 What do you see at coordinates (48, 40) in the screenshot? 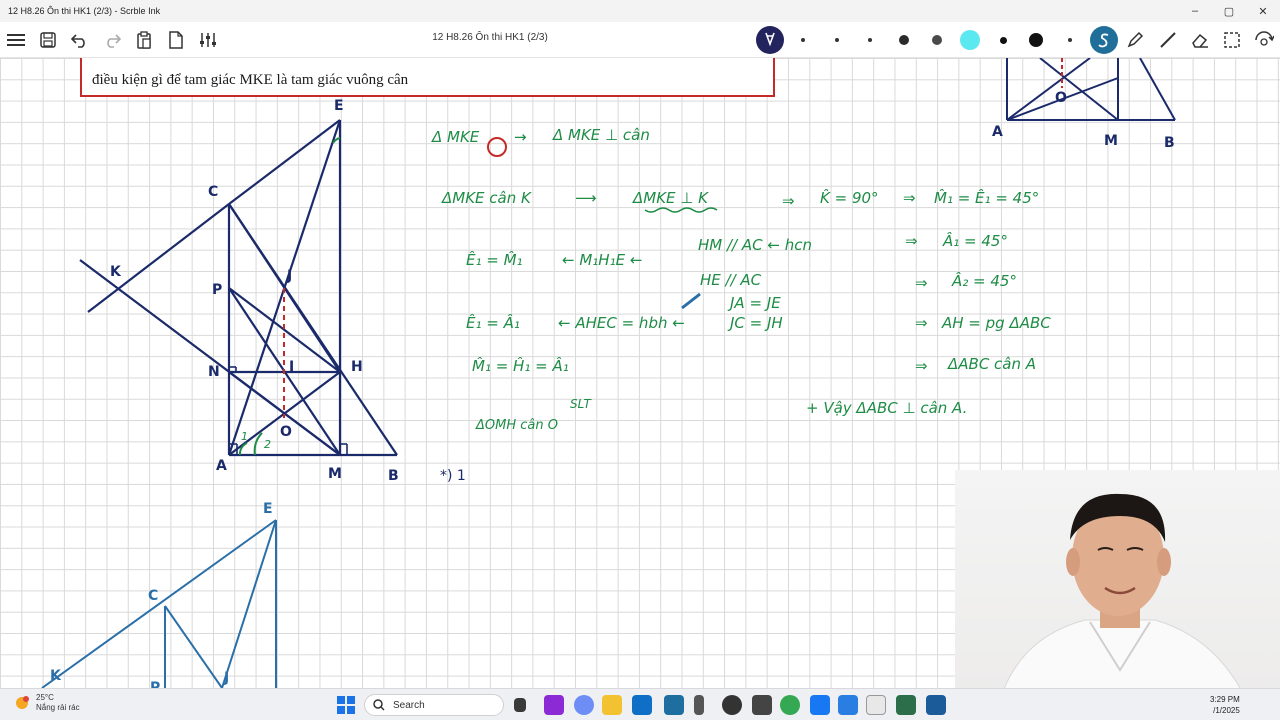
I see `save-icon` at bounding box center [48, 40].